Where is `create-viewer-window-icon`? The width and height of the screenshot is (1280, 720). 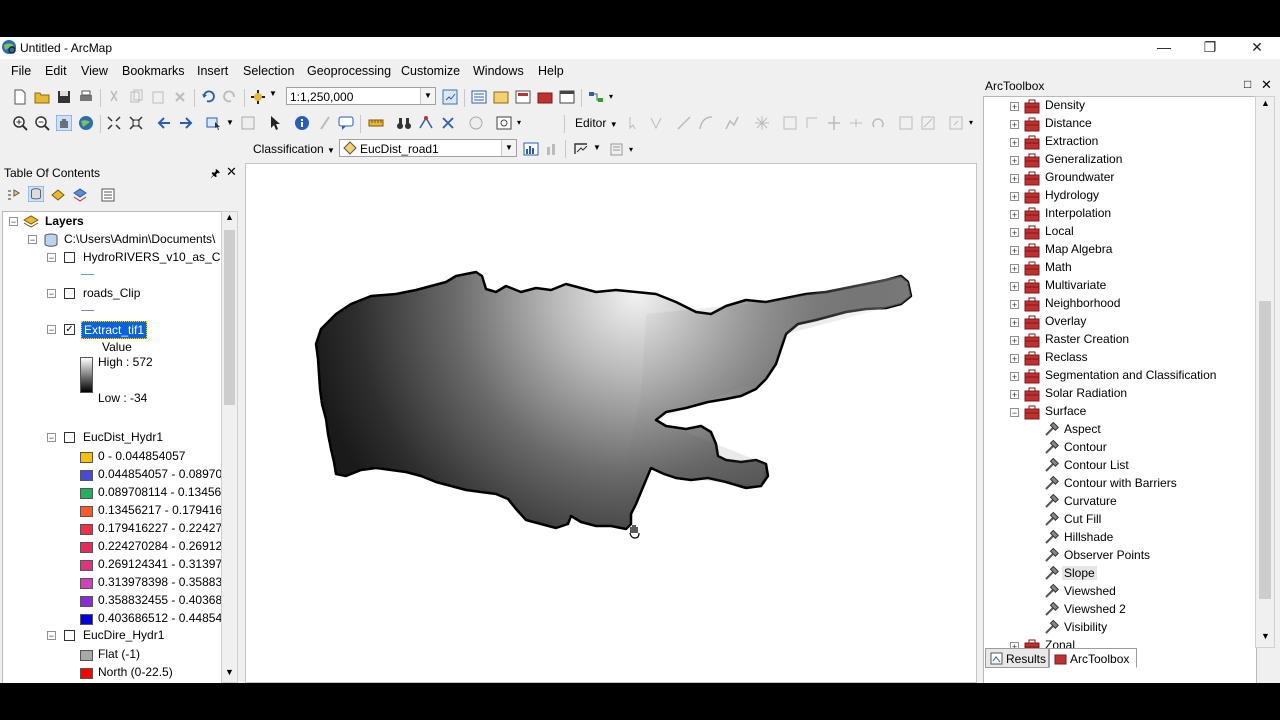
create-viewer-window-icon is located at coordinates (504, 123).